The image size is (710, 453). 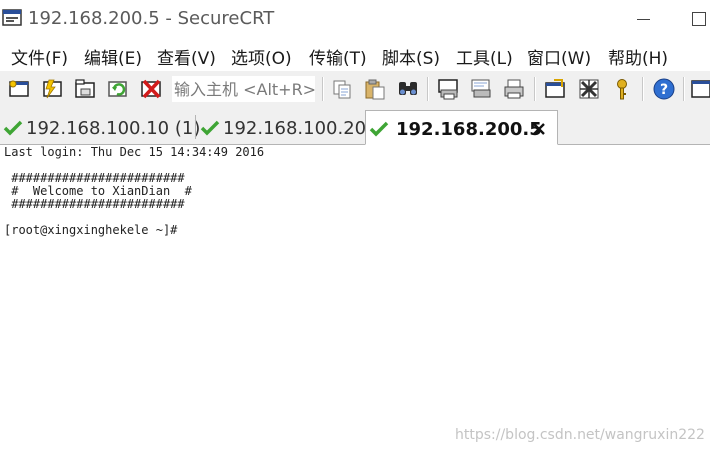 I want to click on help-icon: ?, so click(x=664, y=89).